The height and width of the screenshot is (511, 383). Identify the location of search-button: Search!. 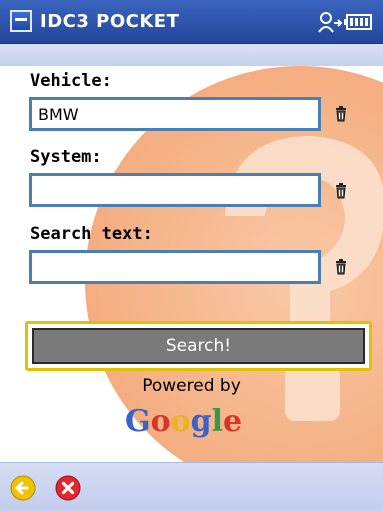
(198, 346).